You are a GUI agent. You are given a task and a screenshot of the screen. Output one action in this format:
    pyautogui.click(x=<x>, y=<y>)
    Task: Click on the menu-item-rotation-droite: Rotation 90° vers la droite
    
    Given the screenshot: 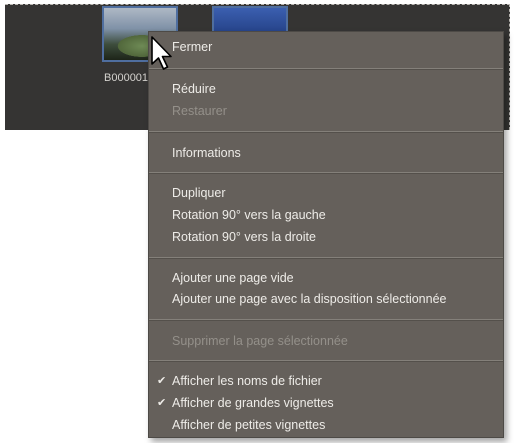 What is the action you would take?
    pyautogui.click(x=244, y=237)
    